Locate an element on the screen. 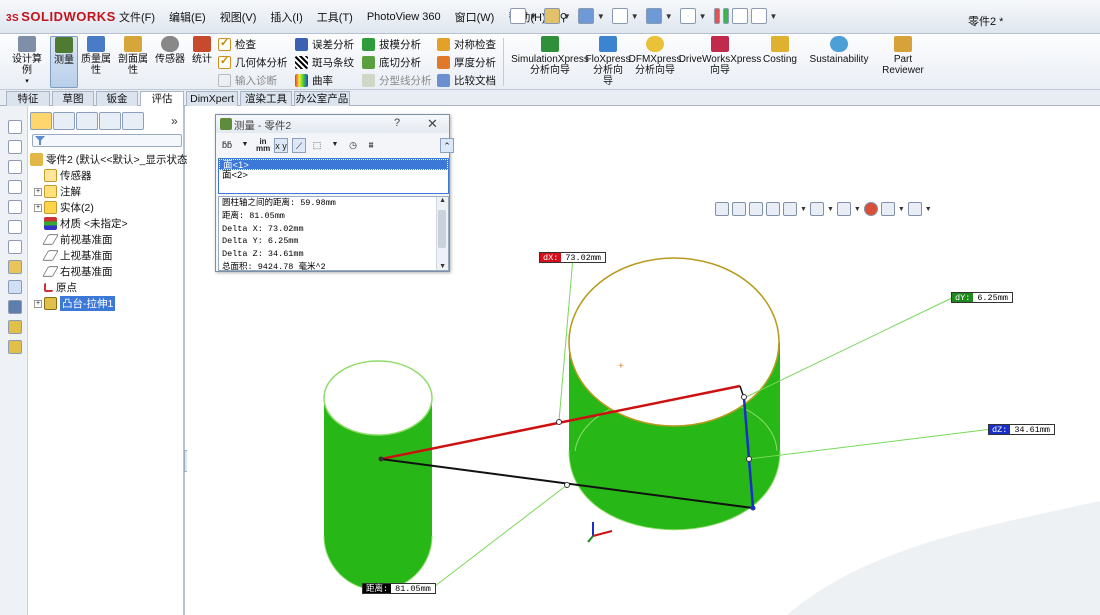 The image size is (1100, 615). delta-y-callout: dY: 6.25mm is located at coordinates (982, 297).